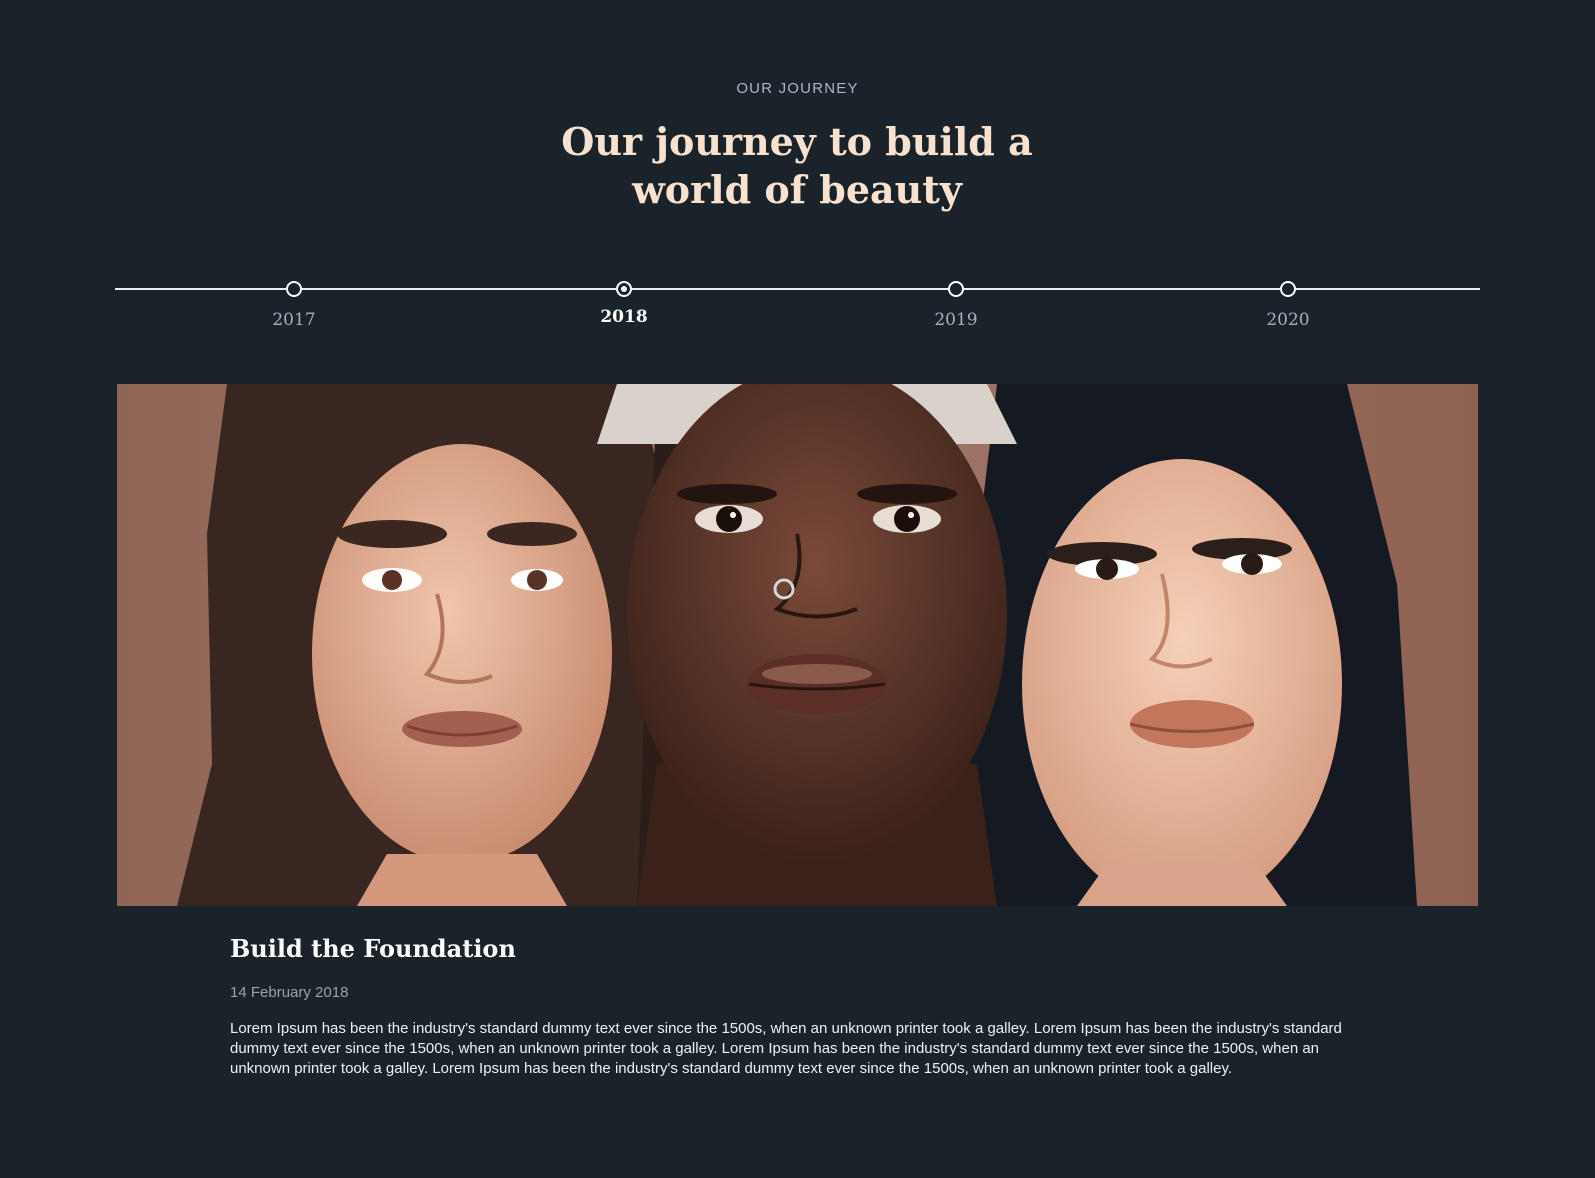 The image size is (1595, 1178). Describe the element at coordinates (294, 320) in the screenshot. I see `timeline-year-label: 2017` at that location.